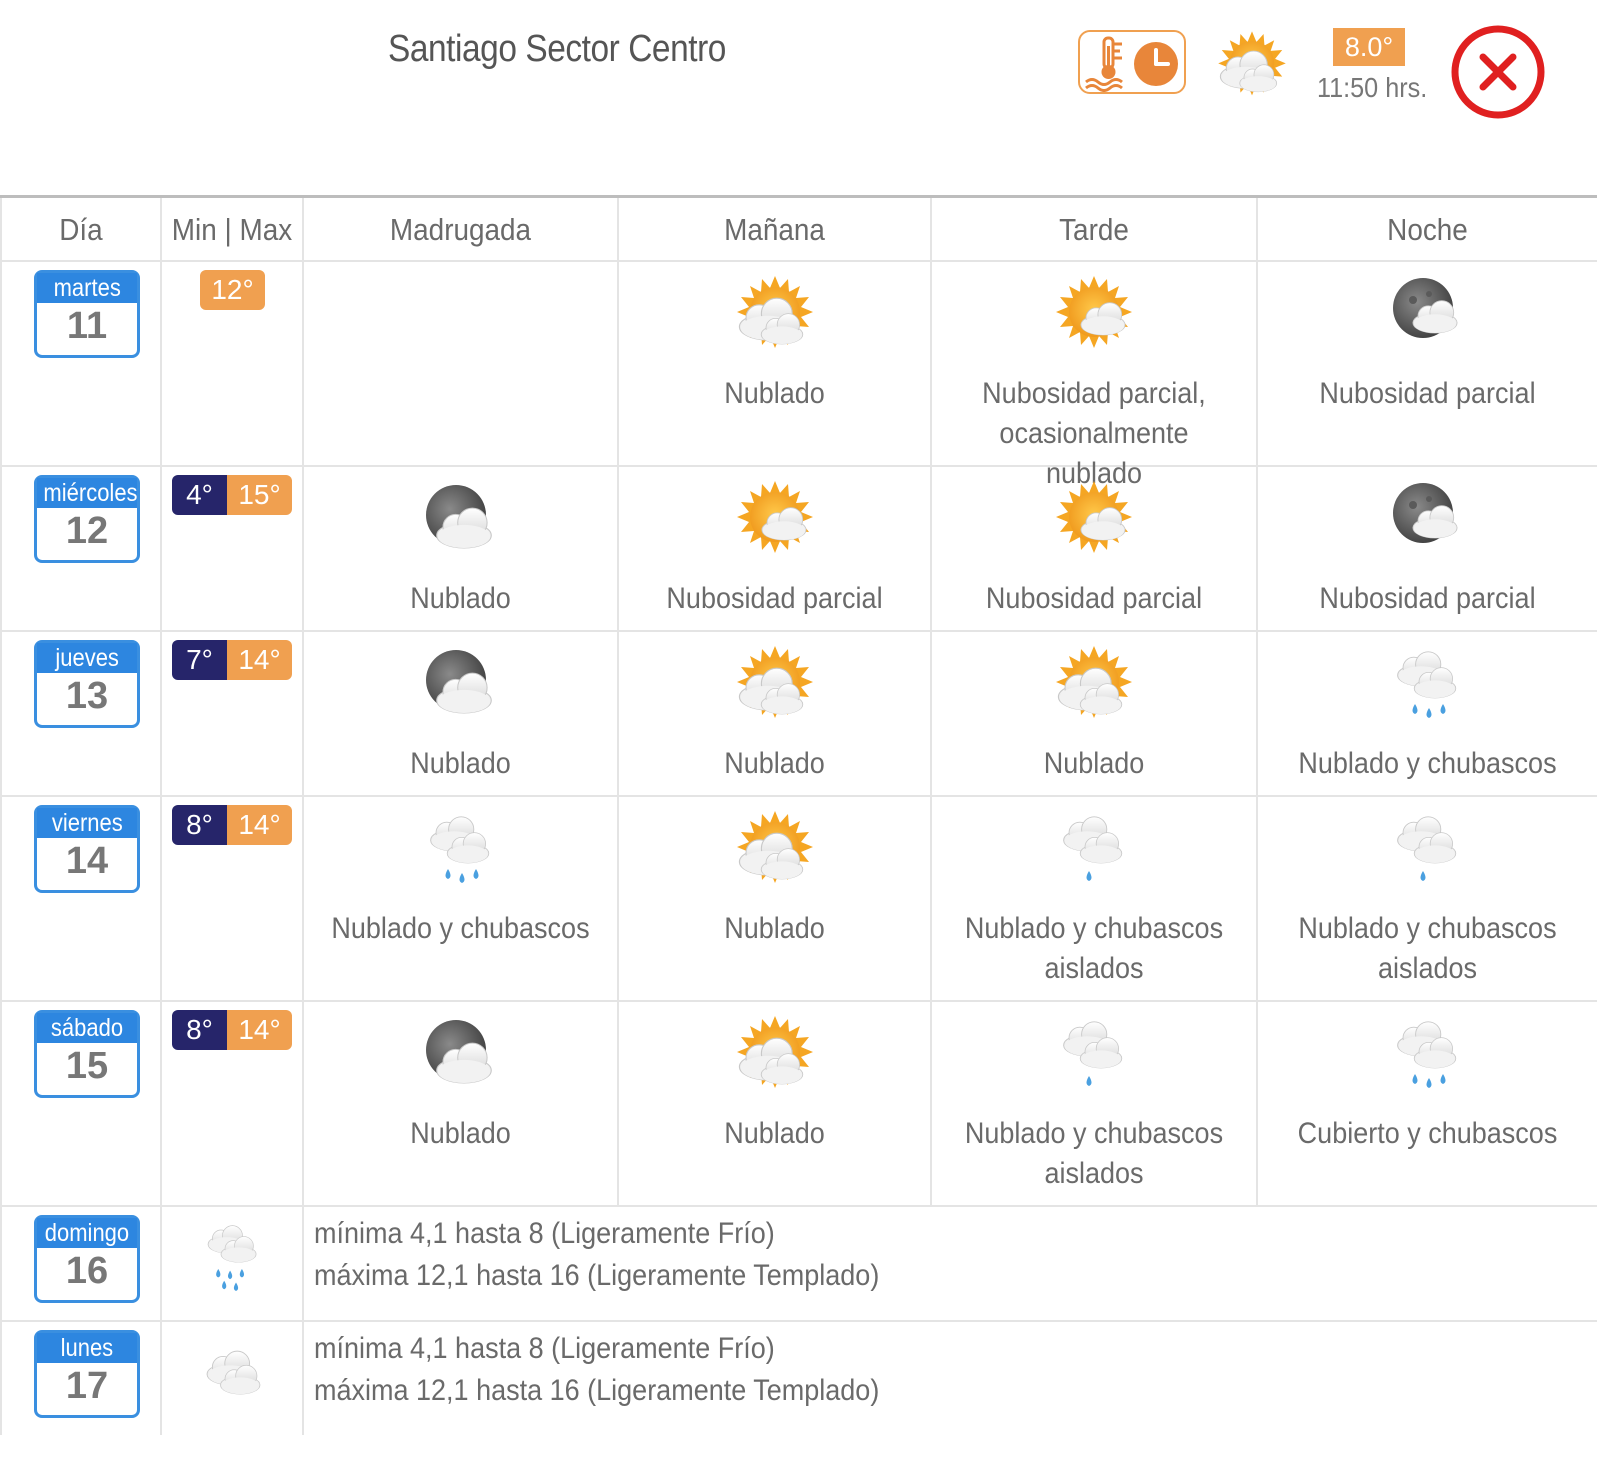 This screenshot has width=1597, height=1459. Describe the element at coordinates (87, 326) in the screenshot. I see `calendar-day-number: 11` at that location.